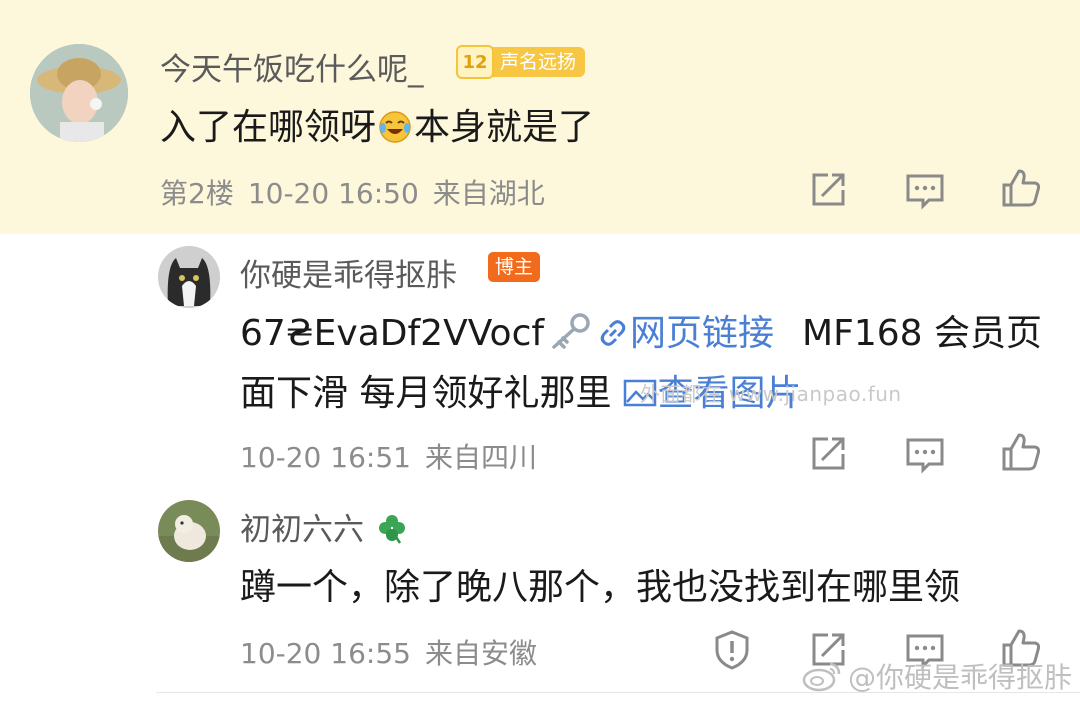 The width and height of the screenshot is (1080, 701). I want to click on badge-text: 声名远扬, so click(538, 62).